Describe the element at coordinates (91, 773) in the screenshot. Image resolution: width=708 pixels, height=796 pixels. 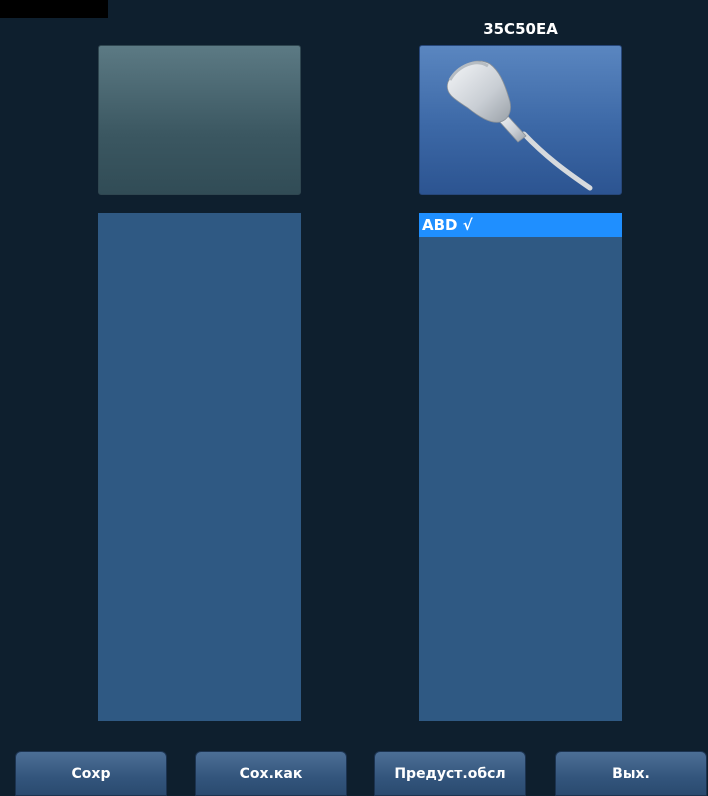
I see `save-button: Сохр` at that location.